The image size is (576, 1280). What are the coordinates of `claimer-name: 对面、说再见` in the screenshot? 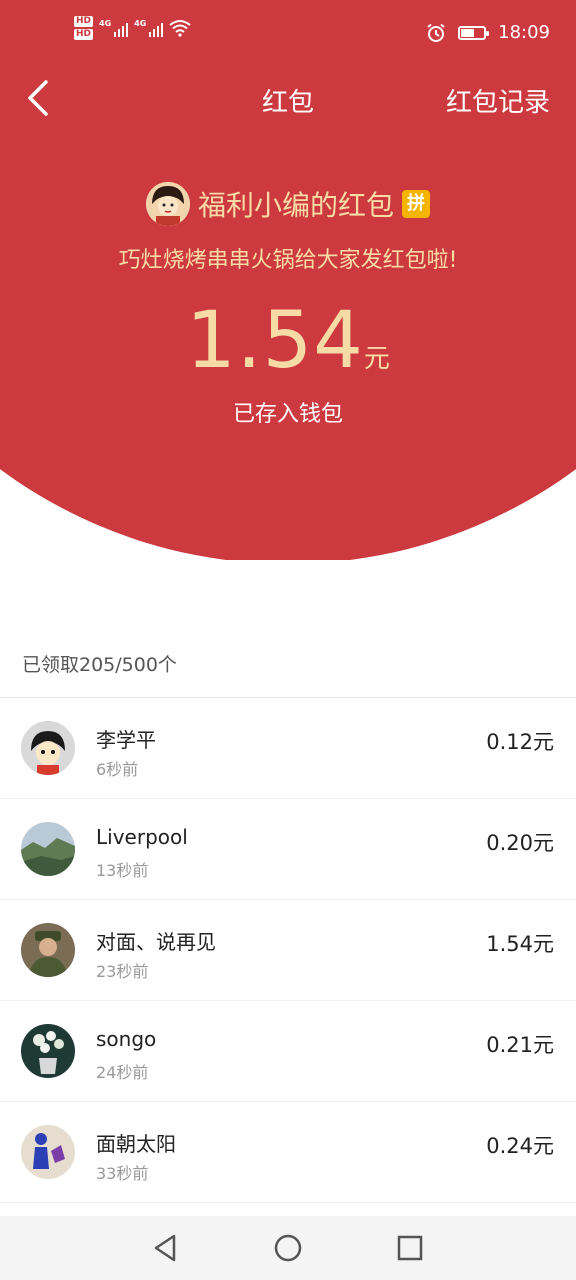 It's located at (156, 942).